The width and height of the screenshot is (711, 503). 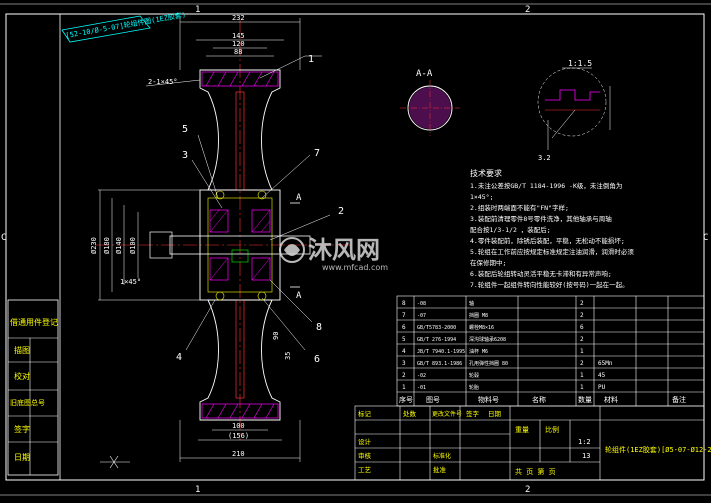 I want to click on dim-top-0: 232, so click(x=238, y=18).